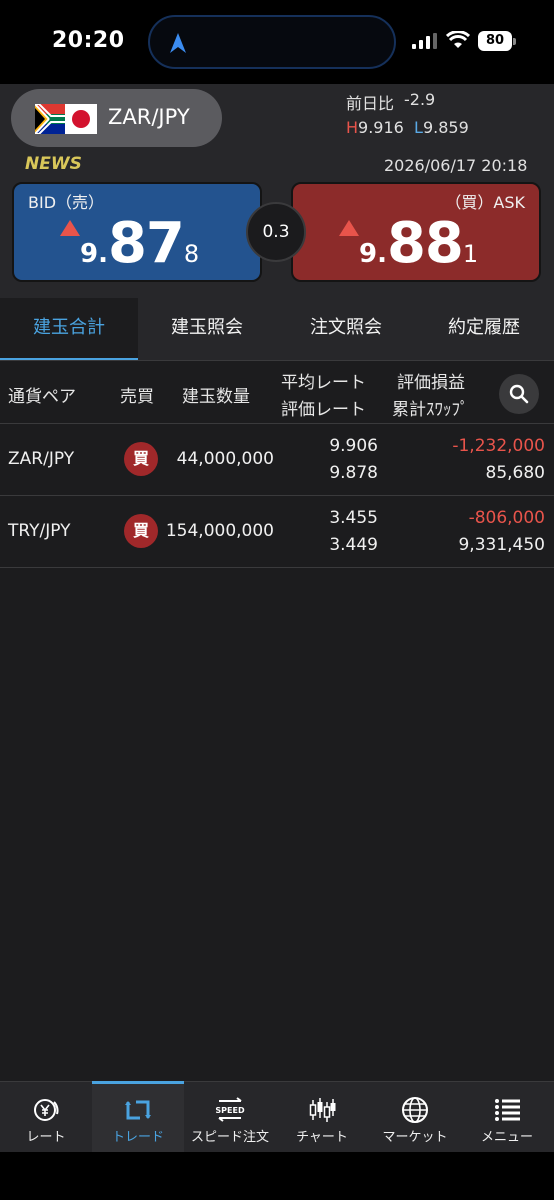 This screenshot has height=1200, width=554. I want to click on header-cumulative-swap: 累計ｽﾜｯﾌﾟ, so click(430, 410).